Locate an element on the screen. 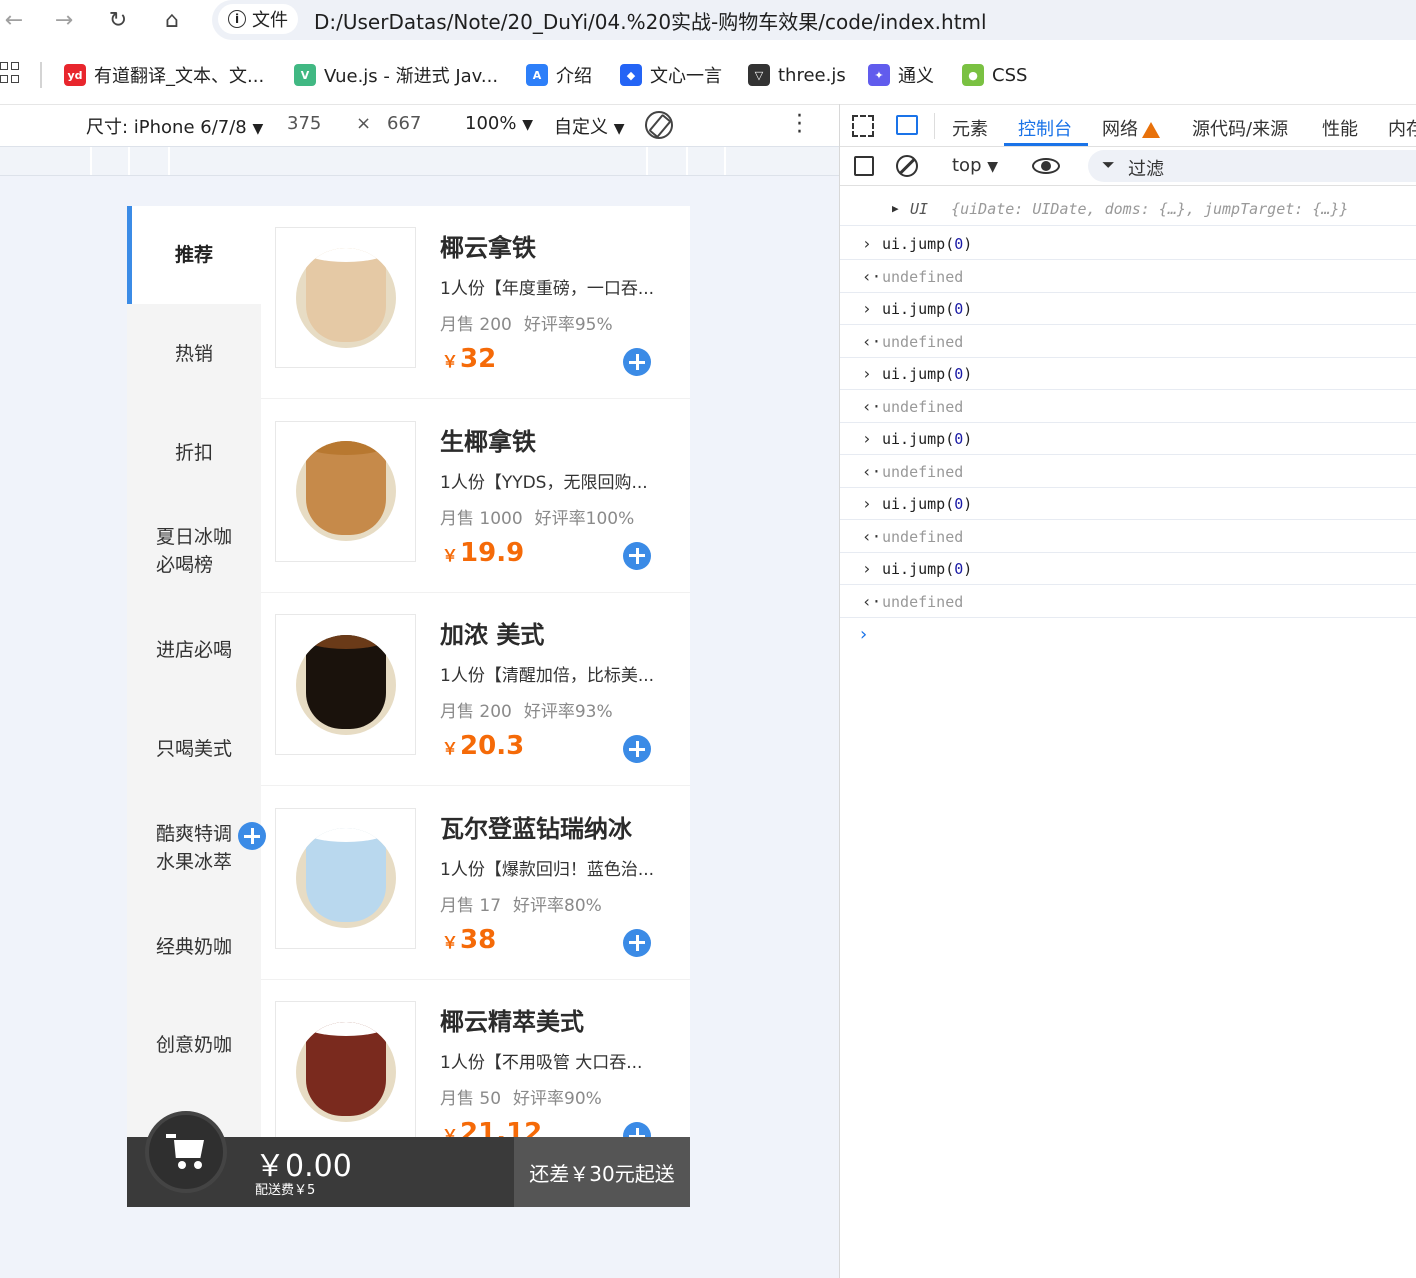  context-label: top is located at coordinates (967, 165).